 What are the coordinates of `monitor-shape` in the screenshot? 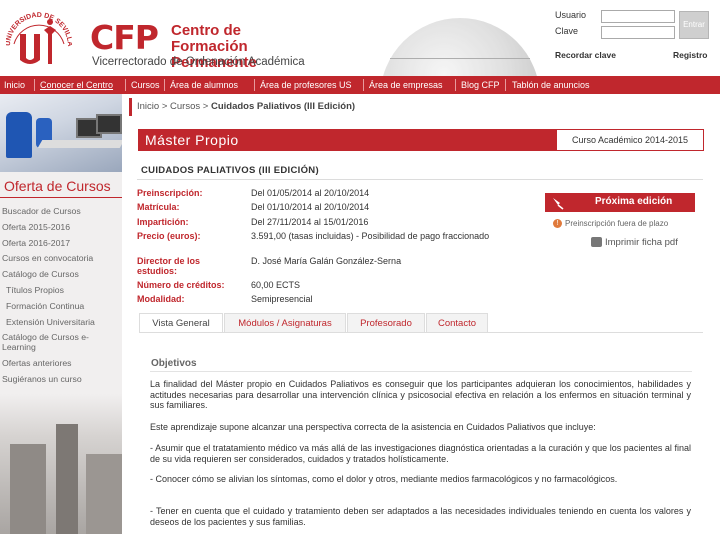 It's located at (109, 124).